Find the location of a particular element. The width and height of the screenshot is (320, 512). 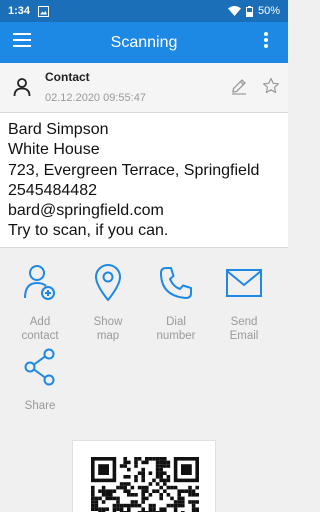

send-email-label: Send Email is located at coordinates (244, 329).